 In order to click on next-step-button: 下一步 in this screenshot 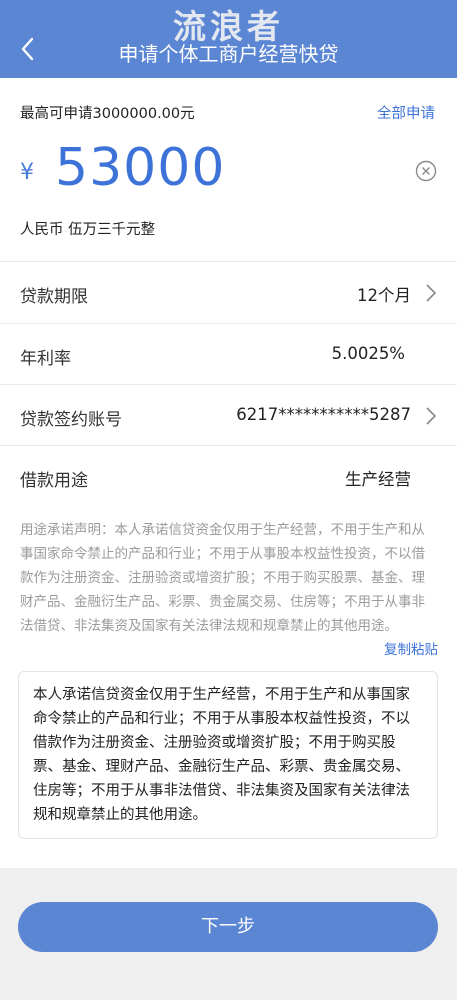, I will do `click(228, 927)`.